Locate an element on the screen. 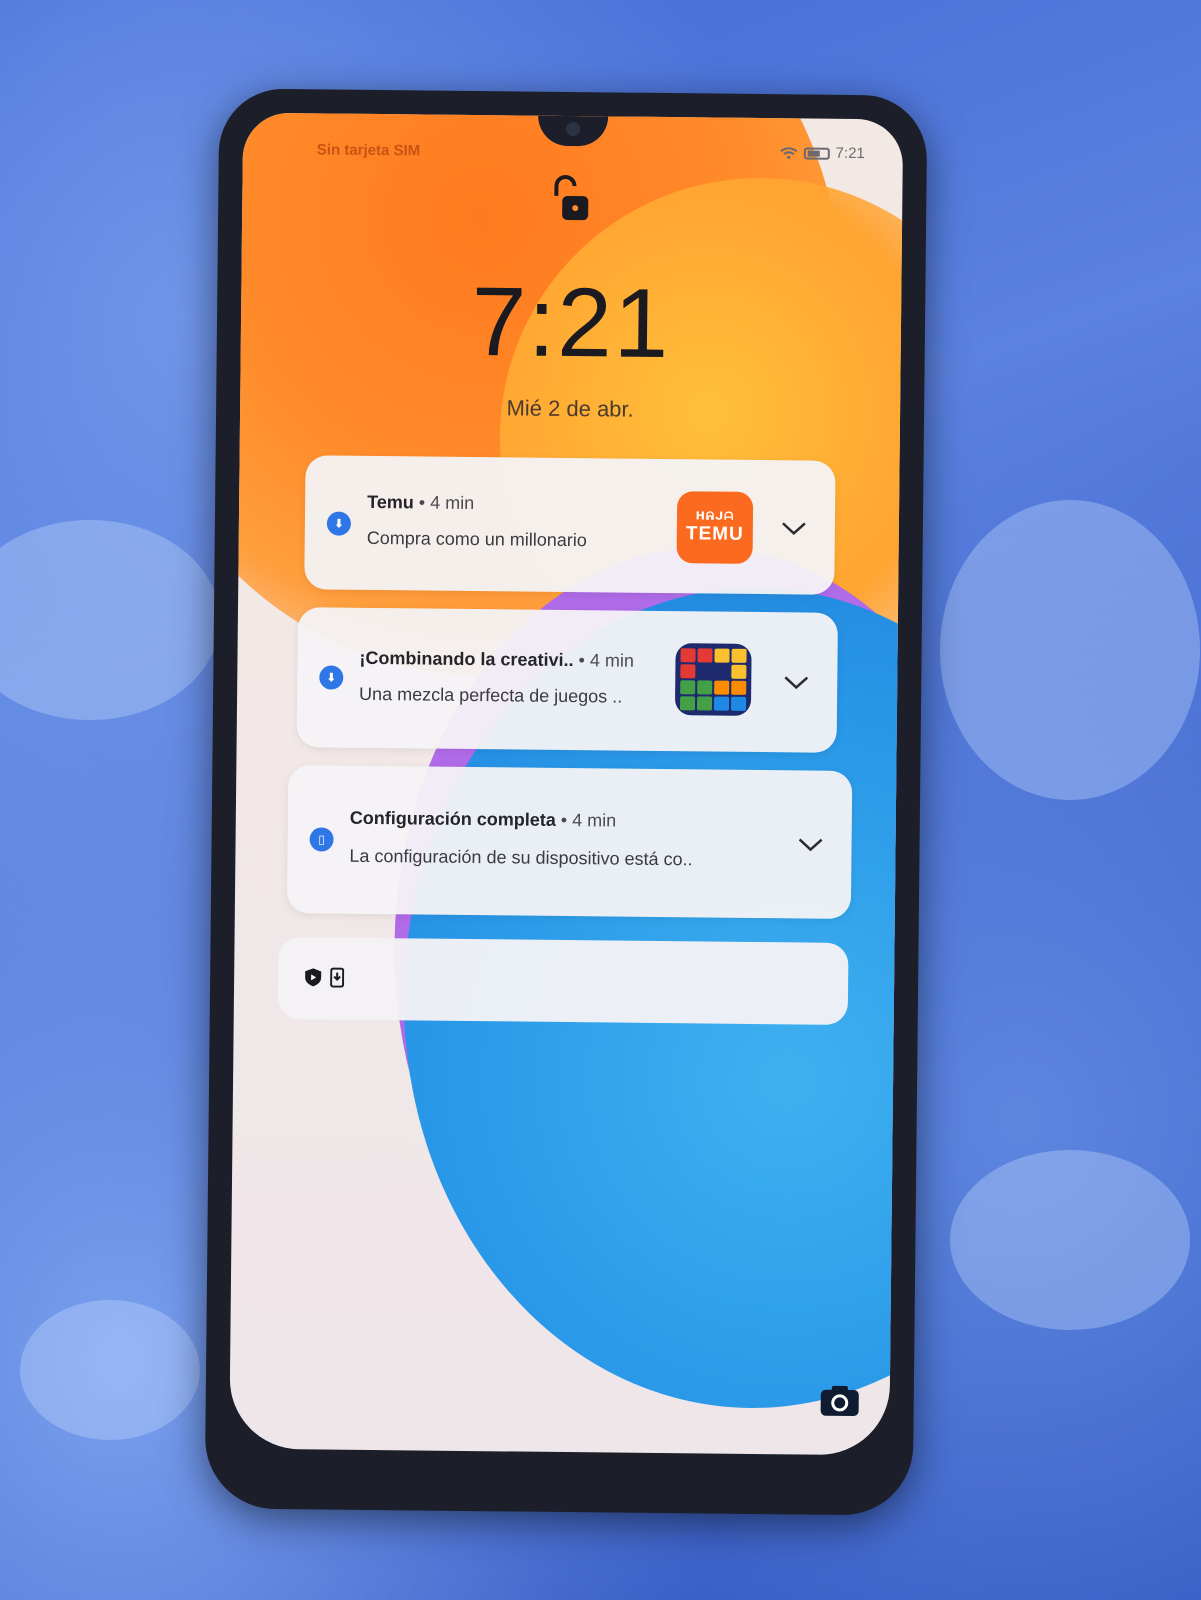 This screenshot has height=1600, width=1201. notification-body: Compra como un millonario is located at coordinates (476, 539).